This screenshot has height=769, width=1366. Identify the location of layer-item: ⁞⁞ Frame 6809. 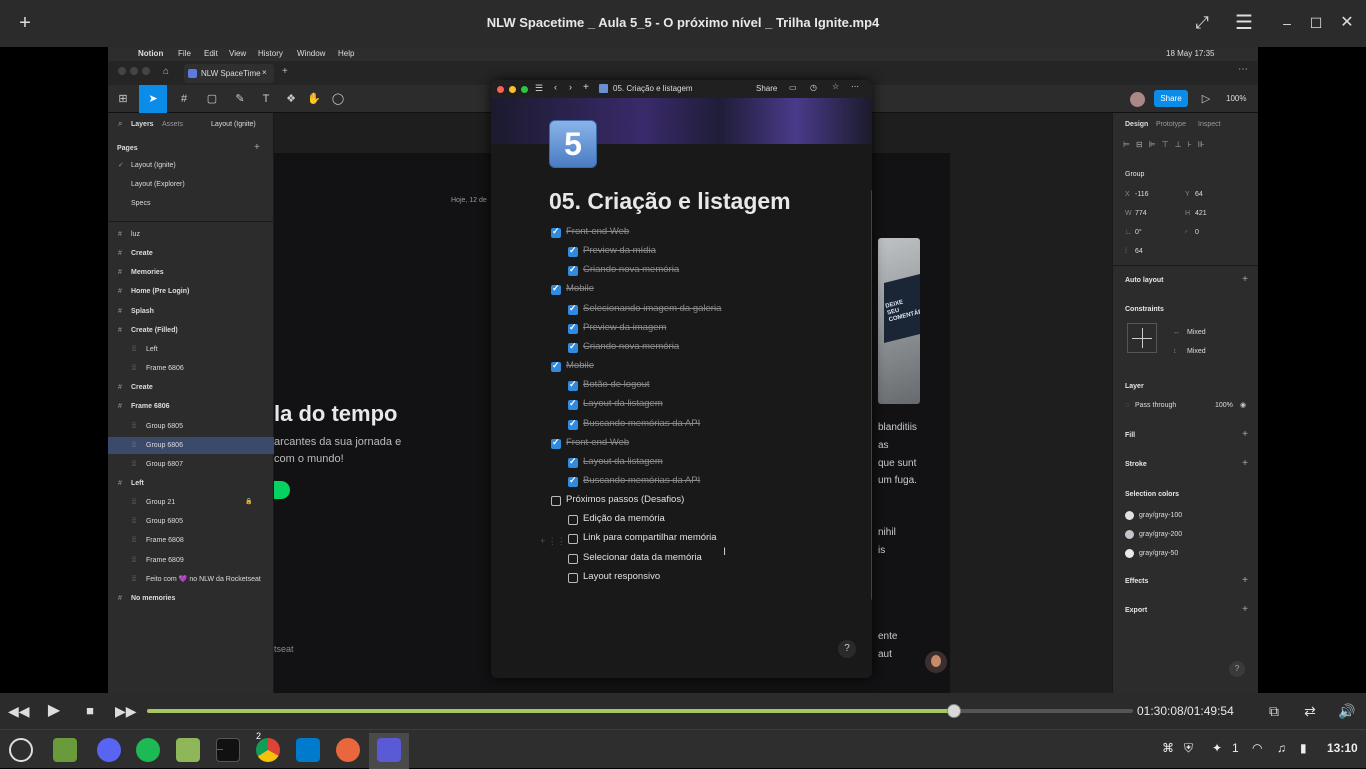
(191, 560).